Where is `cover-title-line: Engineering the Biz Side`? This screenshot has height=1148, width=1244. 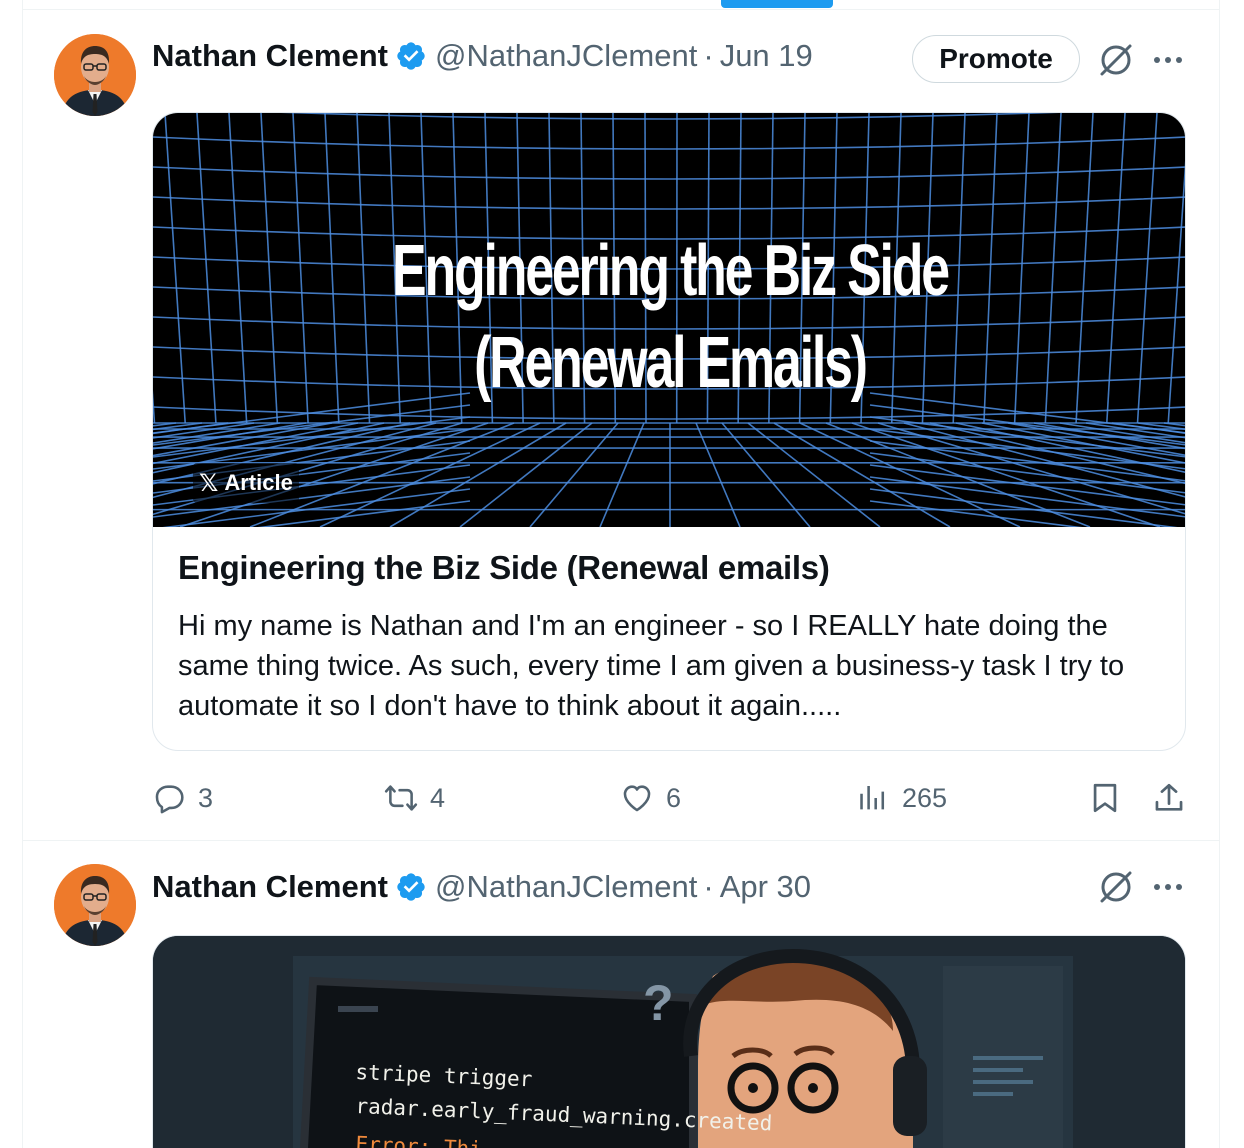 cover-title-line: Engineering the Biz Side is located at coordinates (671, 271).